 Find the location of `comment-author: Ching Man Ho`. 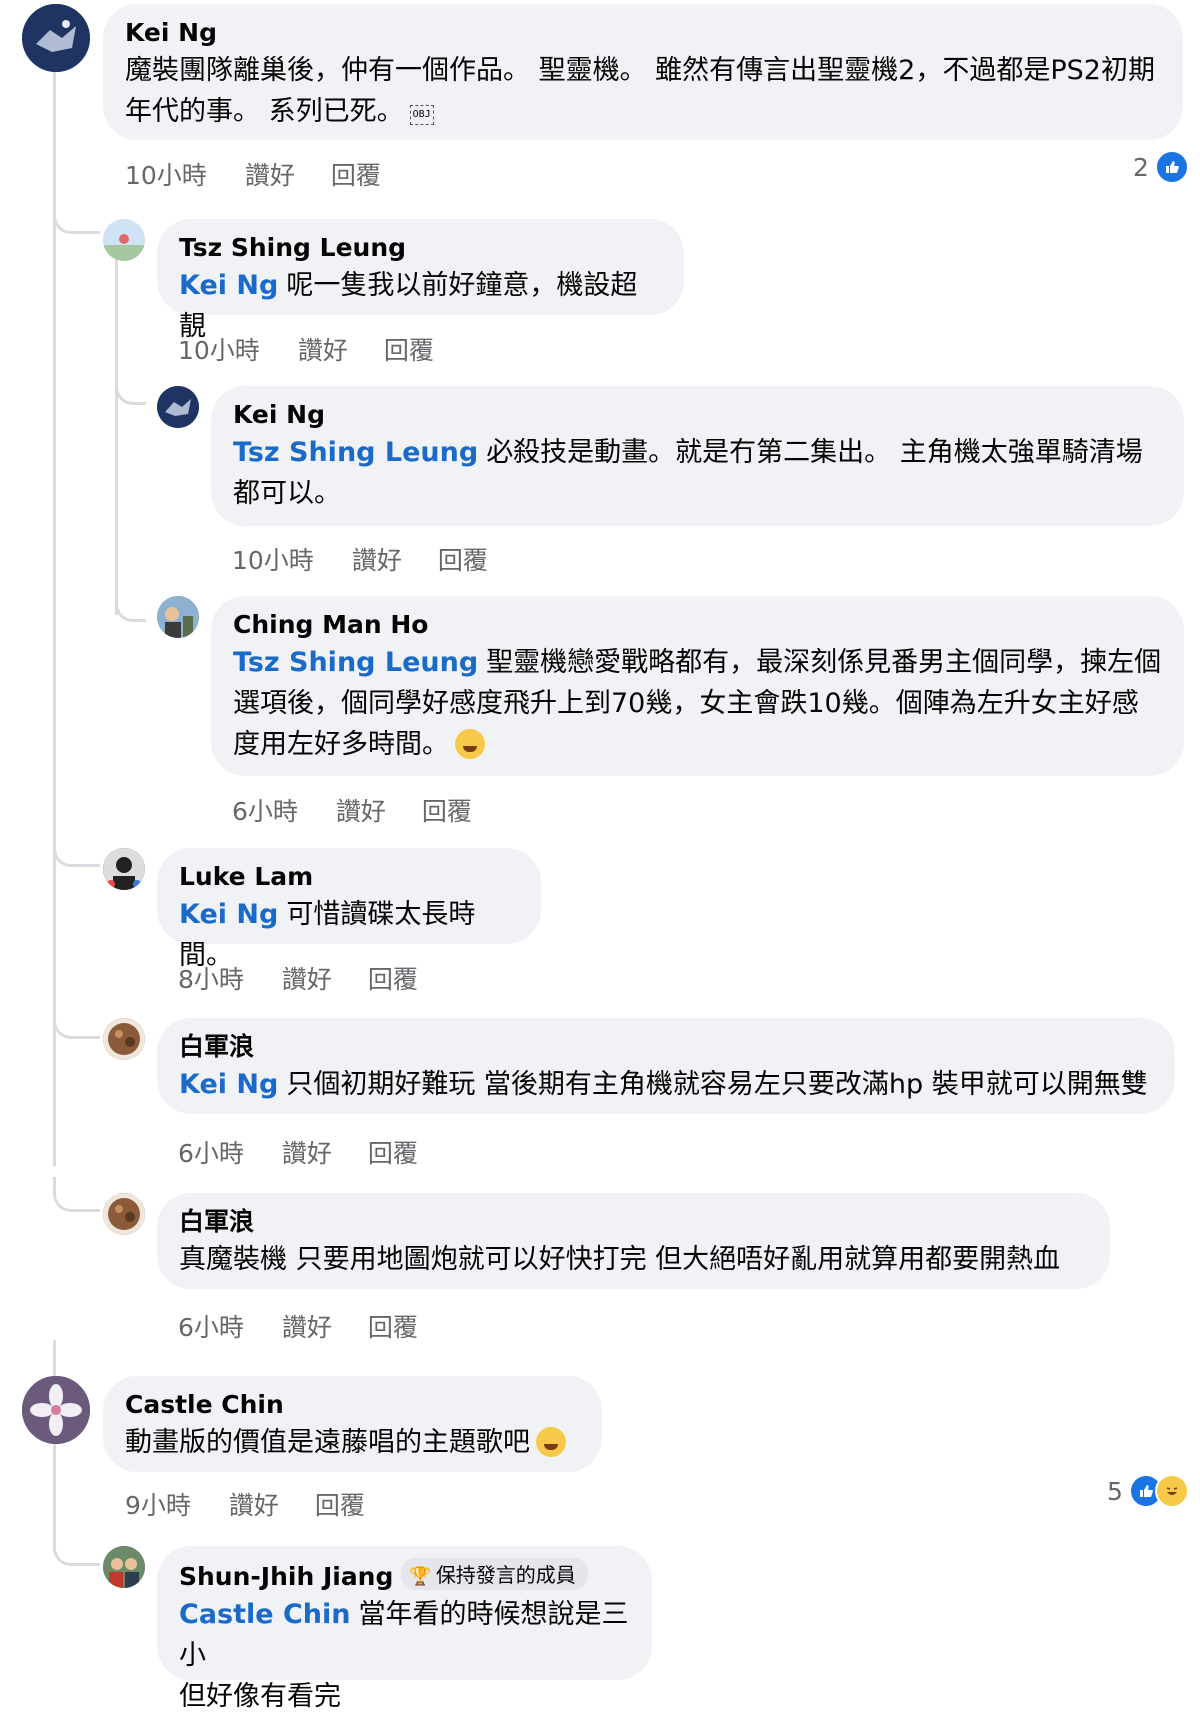

comment-author: Ching Man Ho is located at coordinates (330, 625).